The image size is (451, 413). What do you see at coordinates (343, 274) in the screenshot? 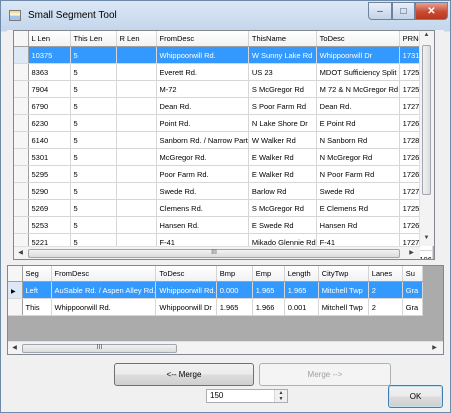
I see `column-header: CityTwp` at bounding box center [343, 274].